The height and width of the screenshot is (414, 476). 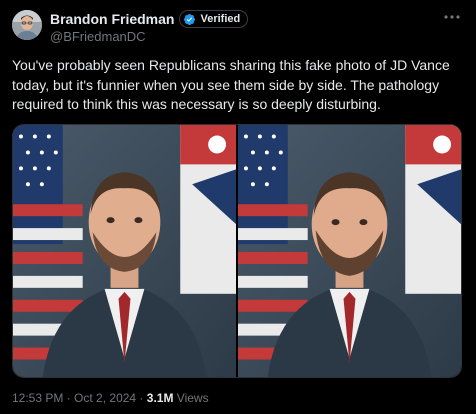 I want to click on tweet-meta: 12:53 PM · Oct 2, 2024 · 3.1M Views, so click(x=110, y=398).